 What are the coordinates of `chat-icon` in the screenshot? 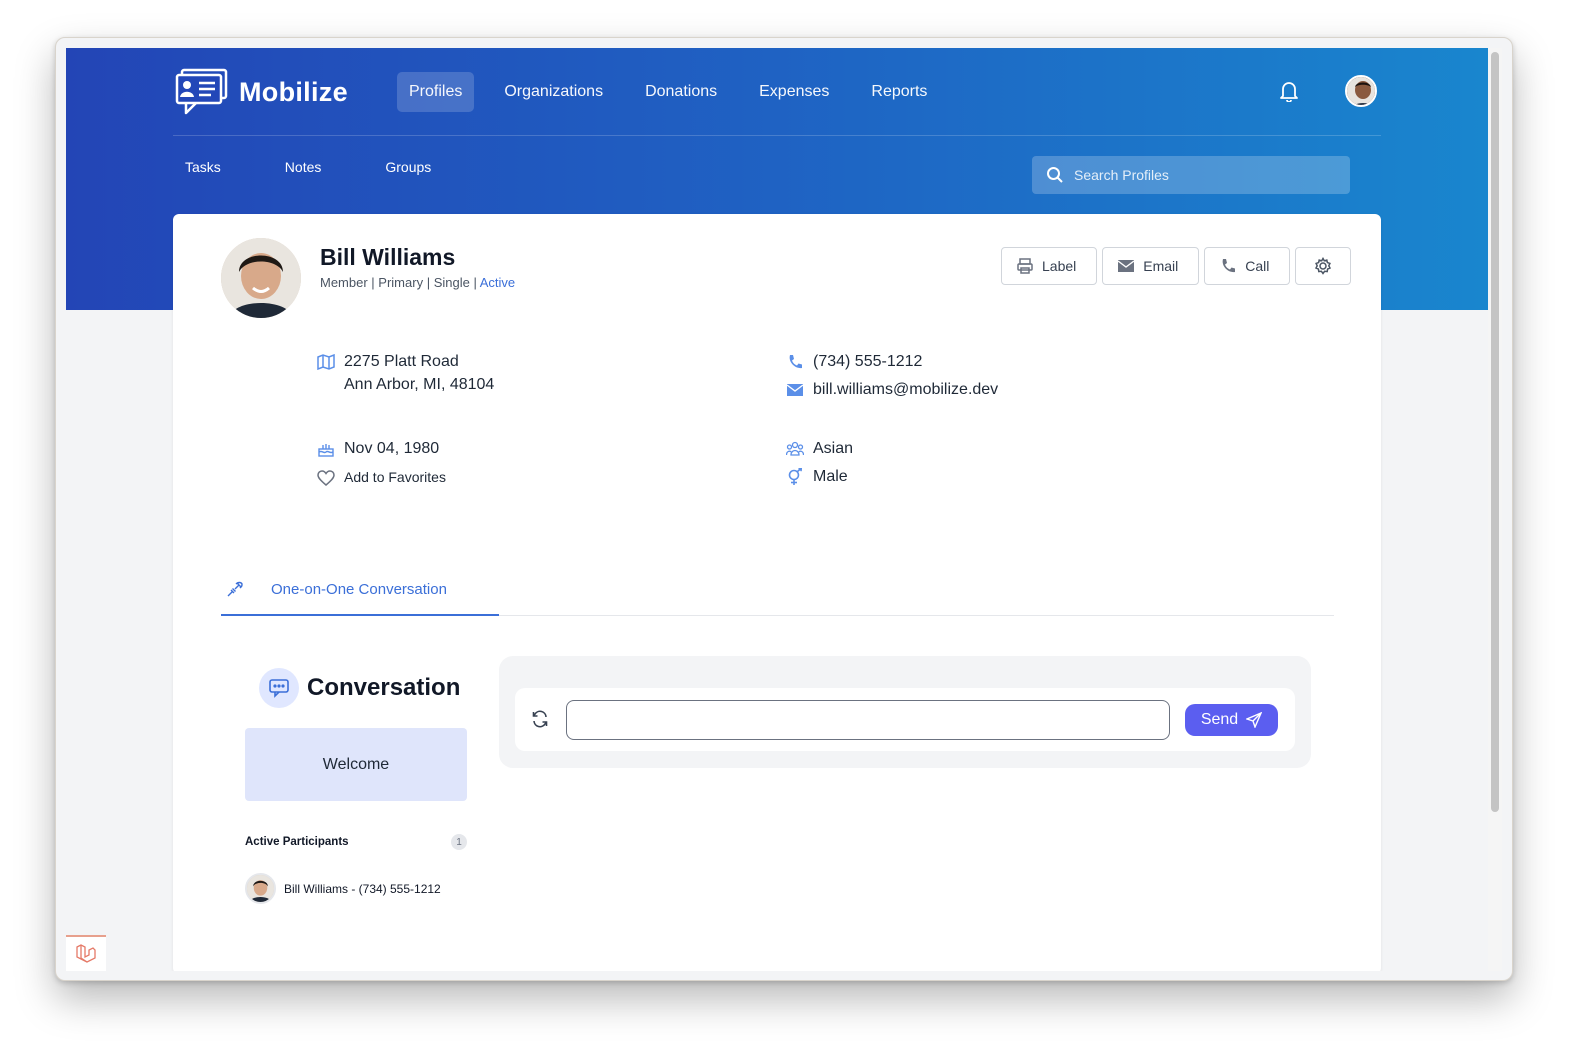 It's located at (279, 688).